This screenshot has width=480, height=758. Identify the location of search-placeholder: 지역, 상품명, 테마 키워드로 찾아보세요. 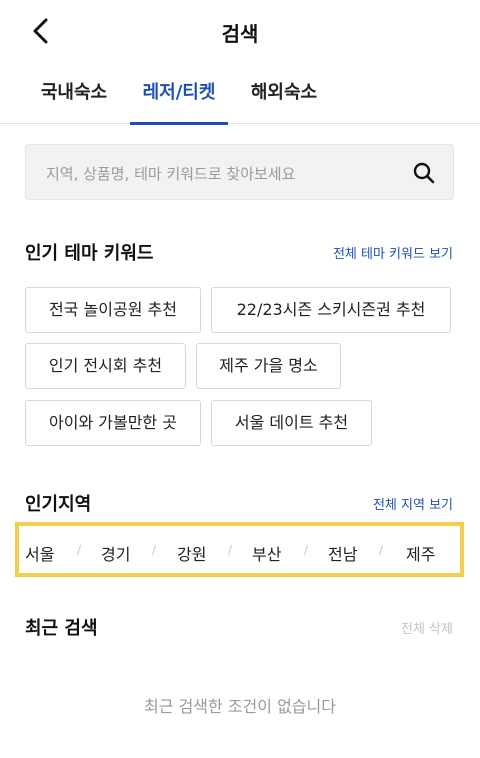
(171, 174).